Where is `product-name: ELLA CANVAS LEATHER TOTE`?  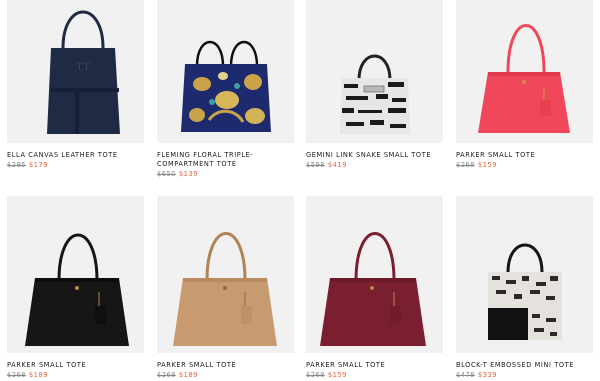
product-name: ELLA CANVAS LEATHER TOTE is located at coordinates (75, 155).